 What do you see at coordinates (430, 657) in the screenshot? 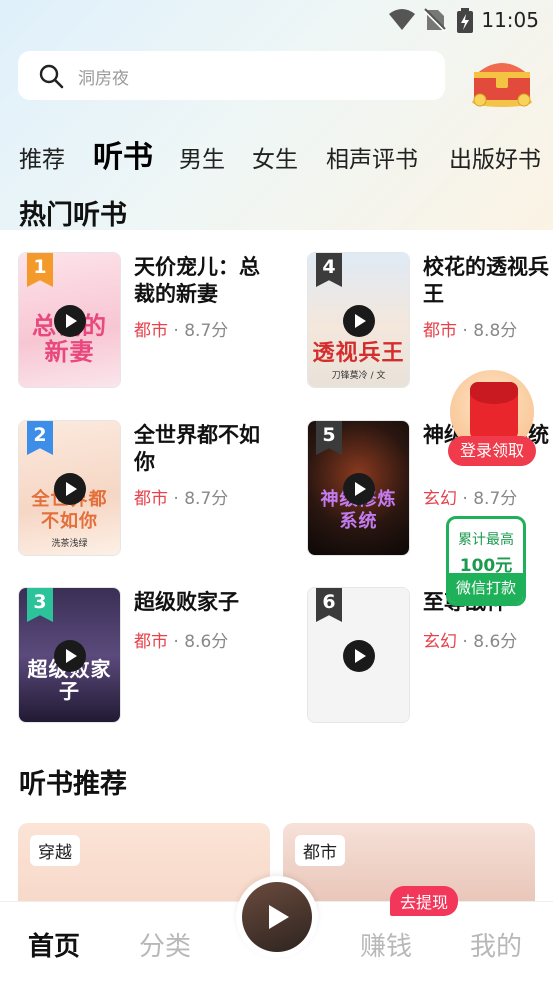
I see `book-item: 6 至尊战神 玄幻 · 8.6分` at bounding box center [430, 657].